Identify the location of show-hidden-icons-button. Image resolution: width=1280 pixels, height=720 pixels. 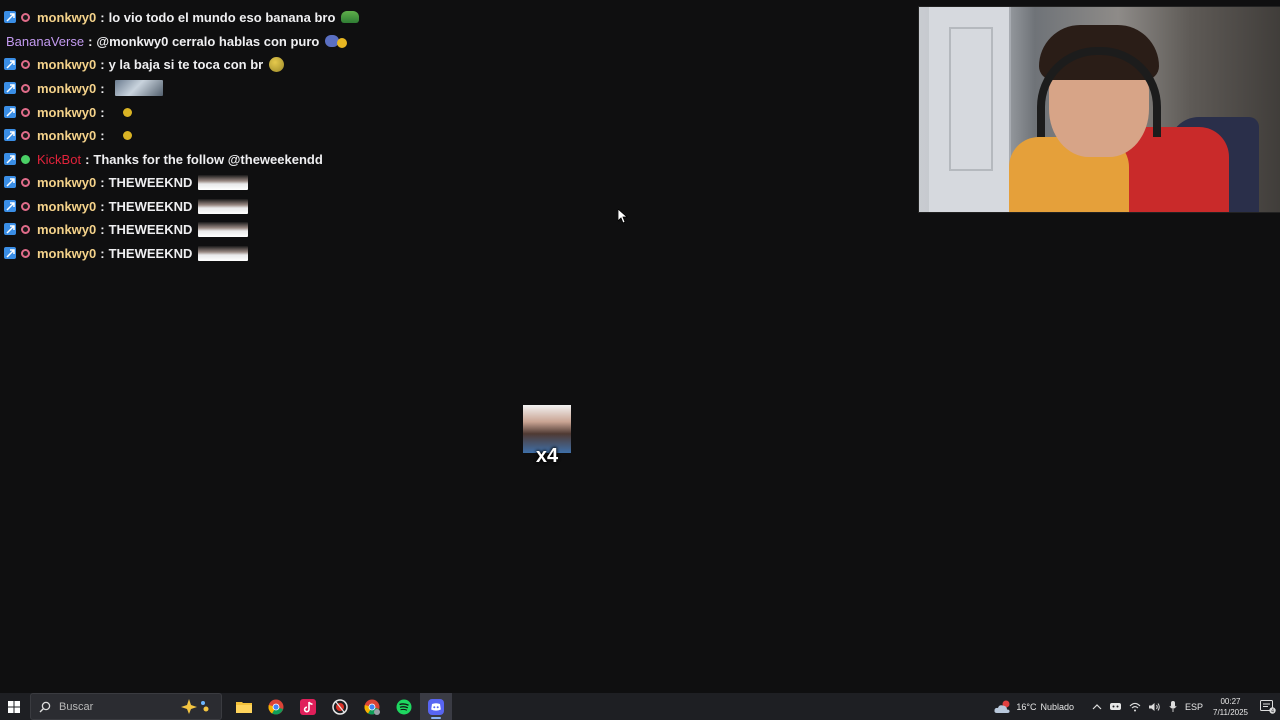
(1097, 706).